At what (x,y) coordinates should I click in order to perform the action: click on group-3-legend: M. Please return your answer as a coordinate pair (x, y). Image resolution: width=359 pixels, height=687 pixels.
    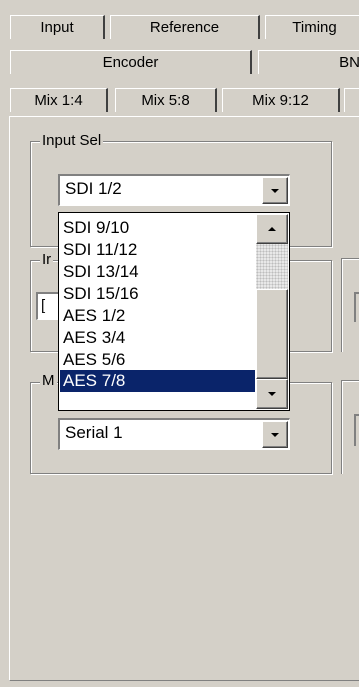
    Looking at the image, I should click on (48, 380).